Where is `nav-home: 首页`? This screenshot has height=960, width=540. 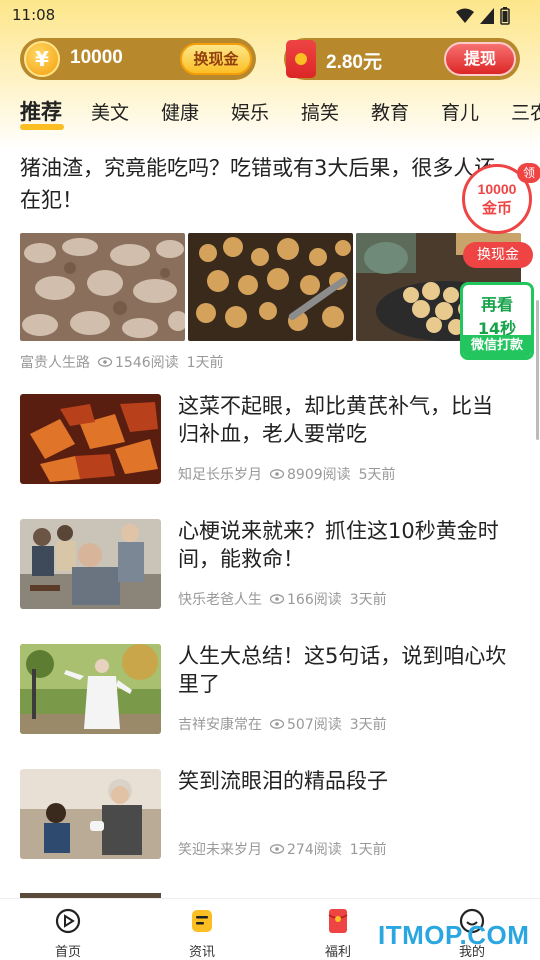 nav-home: 首页 is located at coordinates (68, 933).